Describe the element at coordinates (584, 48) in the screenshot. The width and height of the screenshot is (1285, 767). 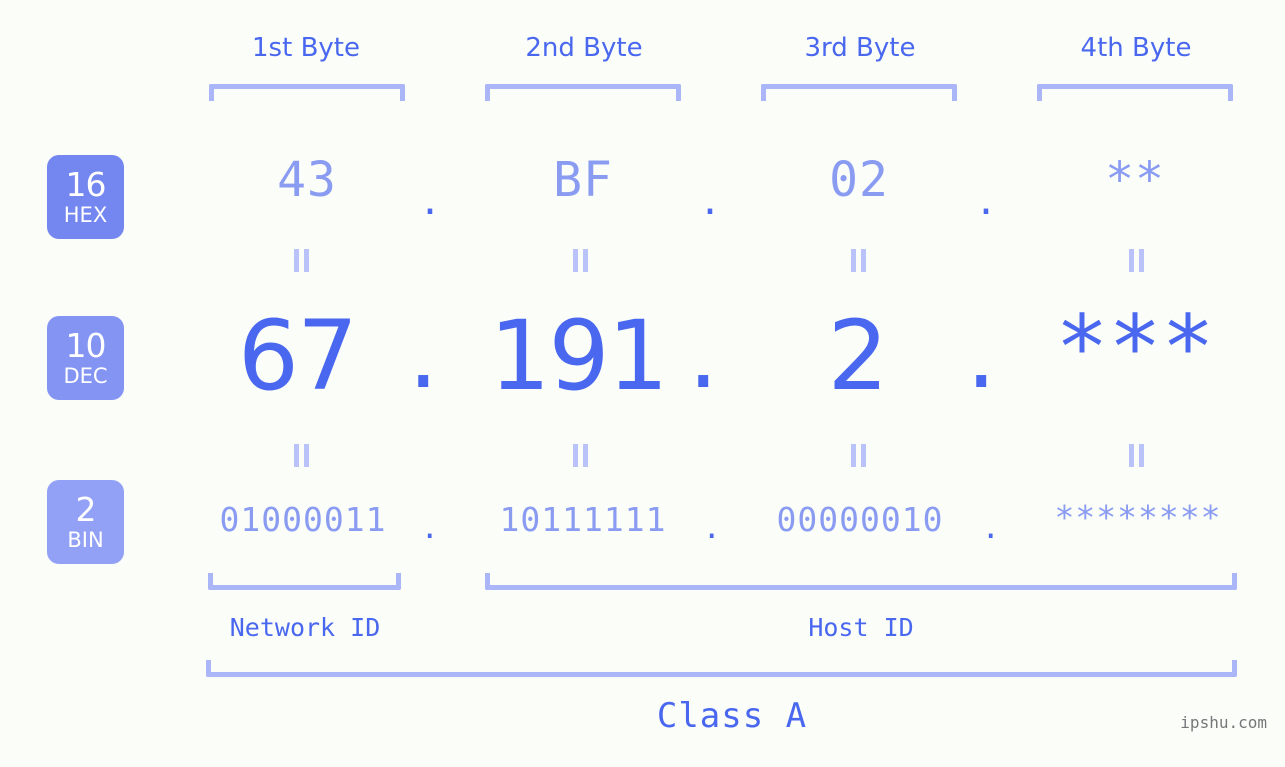
I see `byte-header-2: 2nd Byte` at that location.